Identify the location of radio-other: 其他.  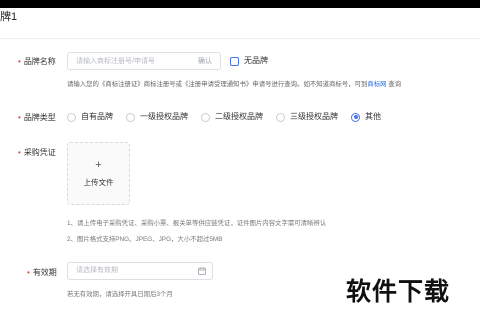
(366, 117).